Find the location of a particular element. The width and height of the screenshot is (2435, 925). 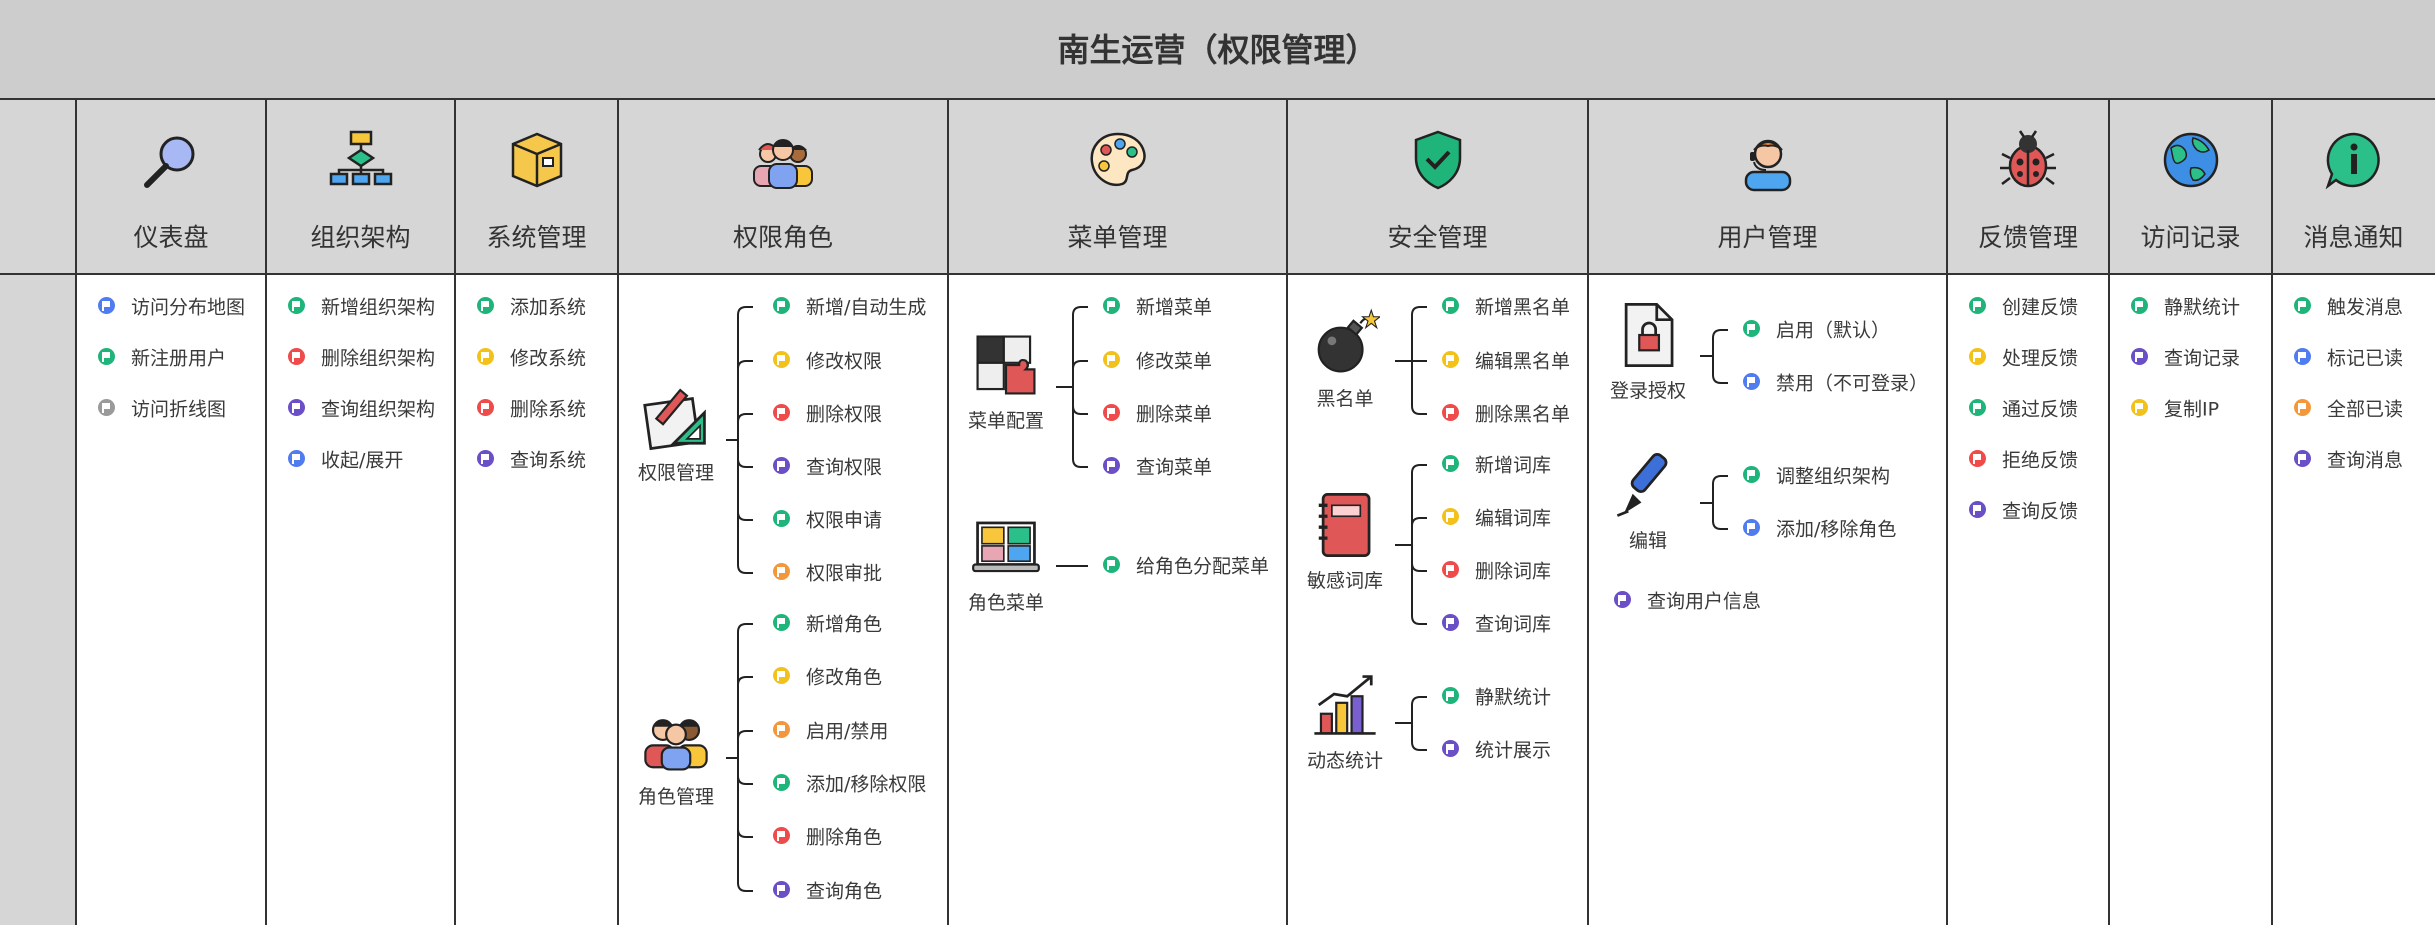

branch-connector is located at coordinates (1714, 502).